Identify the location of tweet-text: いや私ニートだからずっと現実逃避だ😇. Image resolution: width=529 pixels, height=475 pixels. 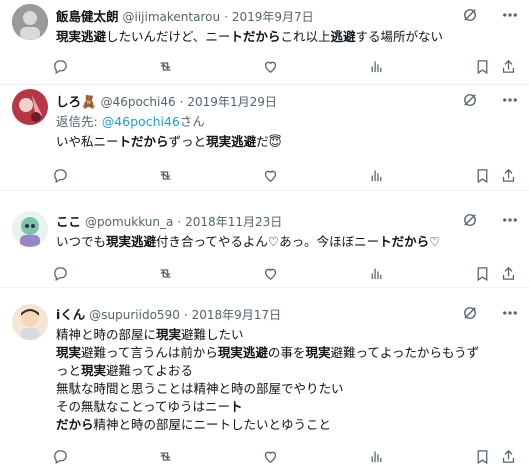
(169, 141).